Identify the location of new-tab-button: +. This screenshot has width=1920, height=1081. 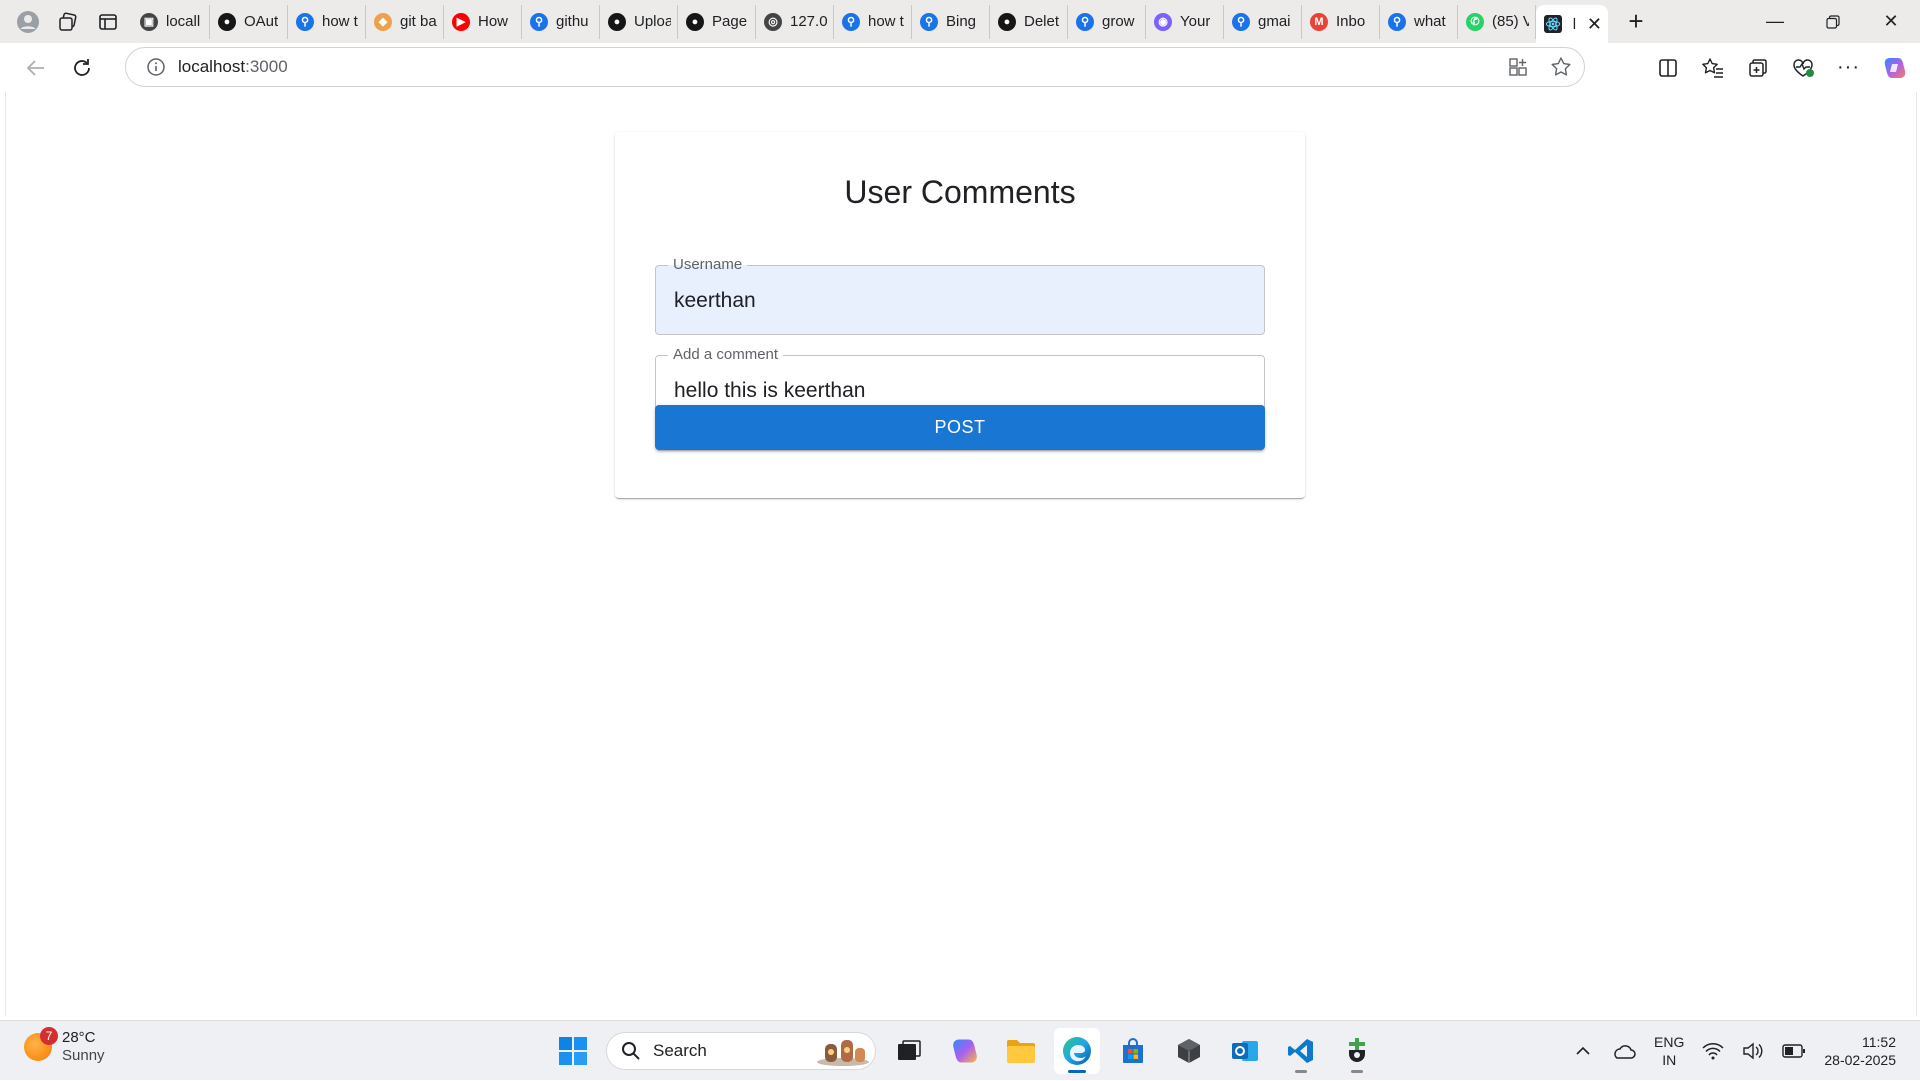
(1636, 22).